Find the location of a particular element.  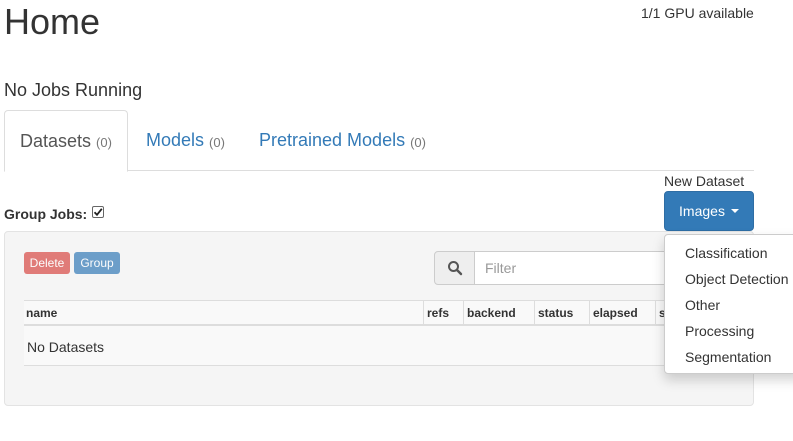

tab-models: Models (0) is located at coordinates (185, 140).